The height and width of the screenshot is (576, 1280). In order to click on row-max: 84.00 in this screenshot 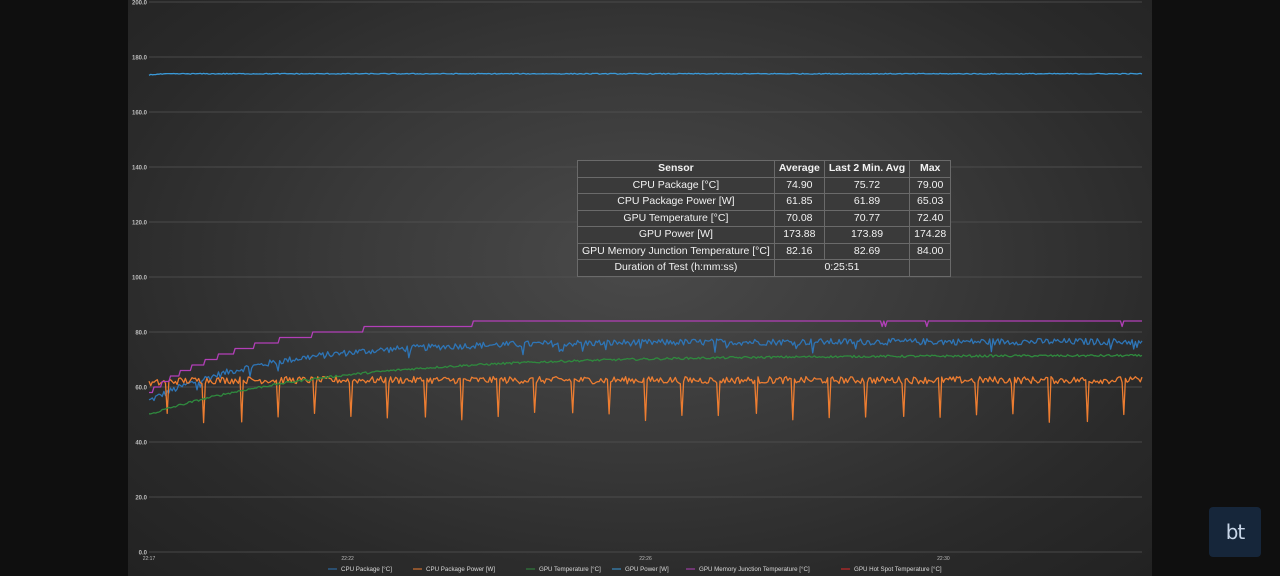, I will do `click(930, 251)`.